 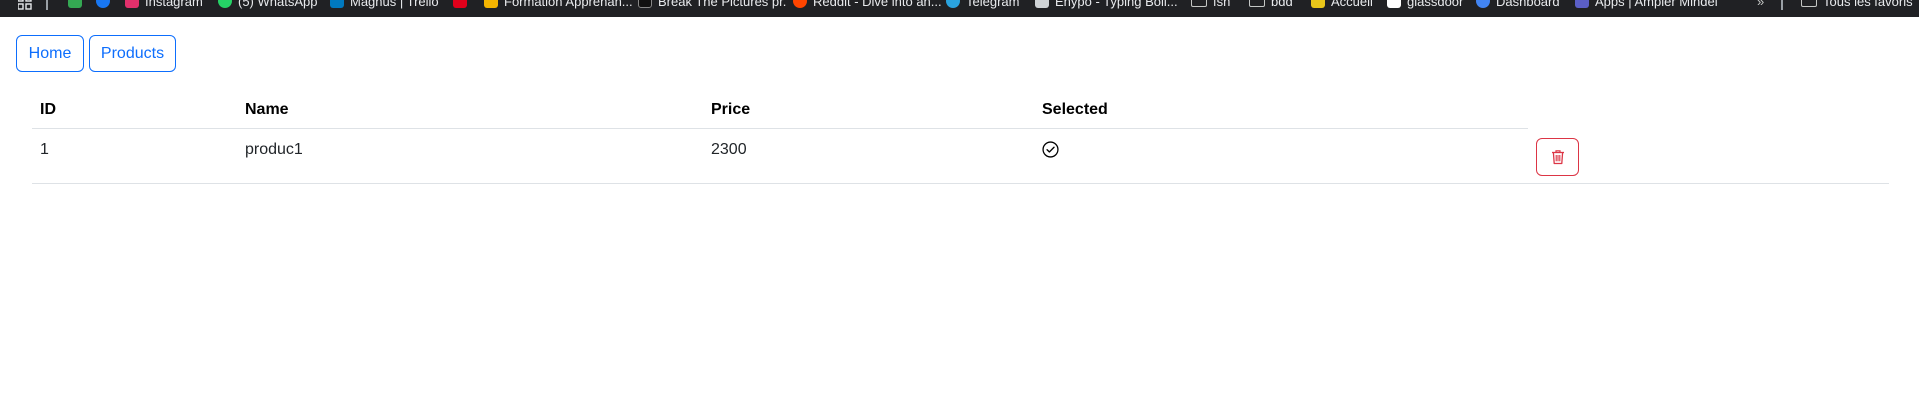 I want to click on bookmark-all-bookmarks: Tous les favoris, so click(x=1857, y=4).